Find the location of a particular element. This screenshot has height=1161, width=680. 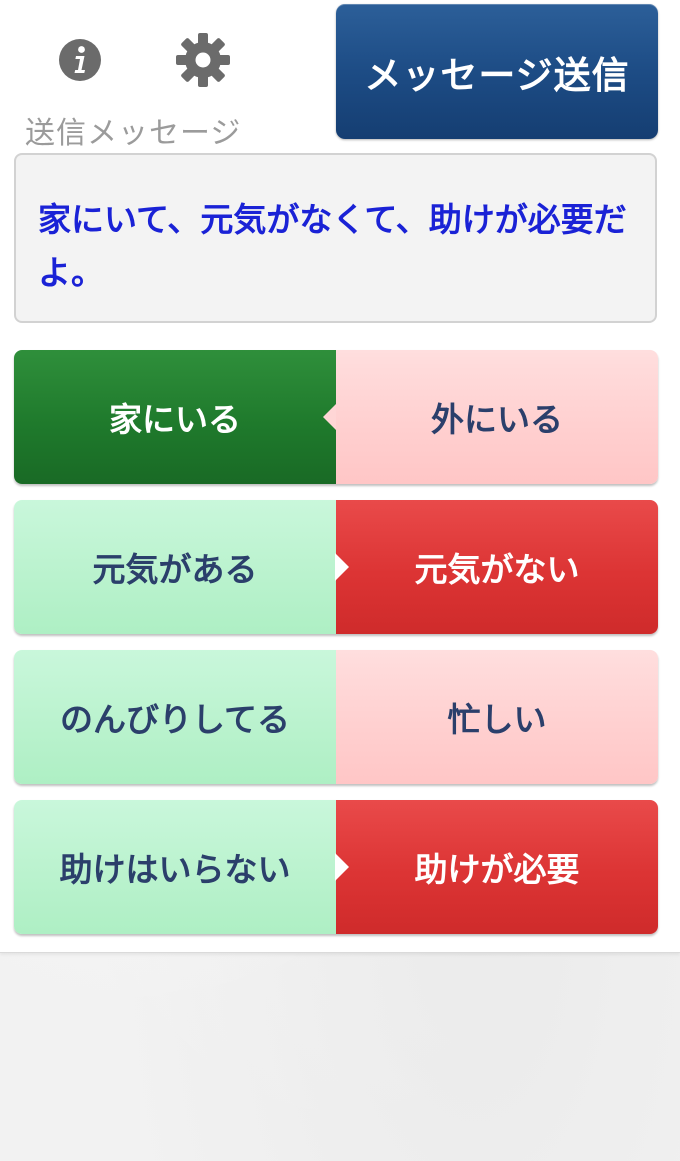

toggle-row-help: 助けはいらない 助けが必要 is located at coordinates (336, 867).